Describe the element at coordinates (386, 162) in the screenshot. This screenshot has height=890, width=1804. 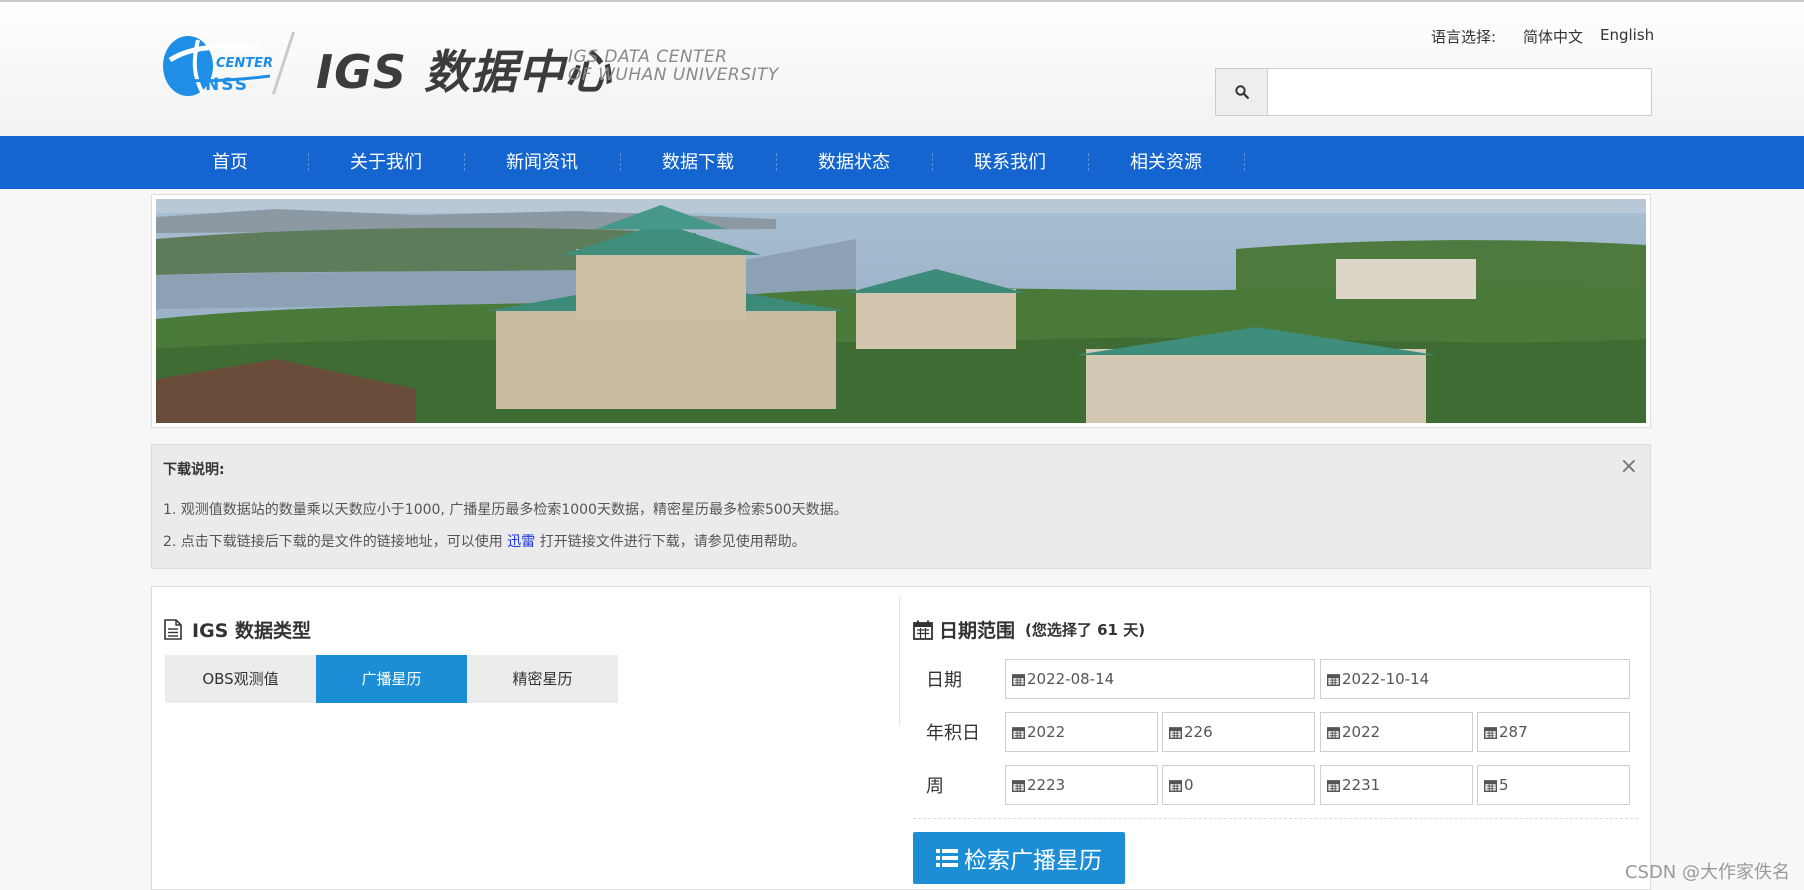
I see `nav-item-about: 关于我们` at that location.